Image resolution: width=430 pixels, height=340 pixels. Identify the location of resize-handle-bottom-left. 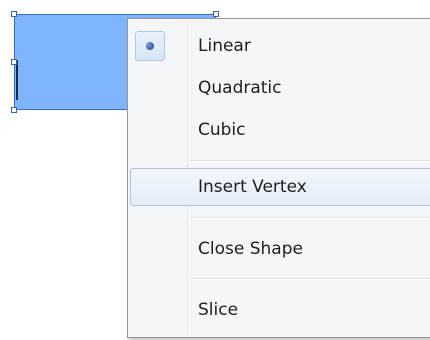
(14, 110).